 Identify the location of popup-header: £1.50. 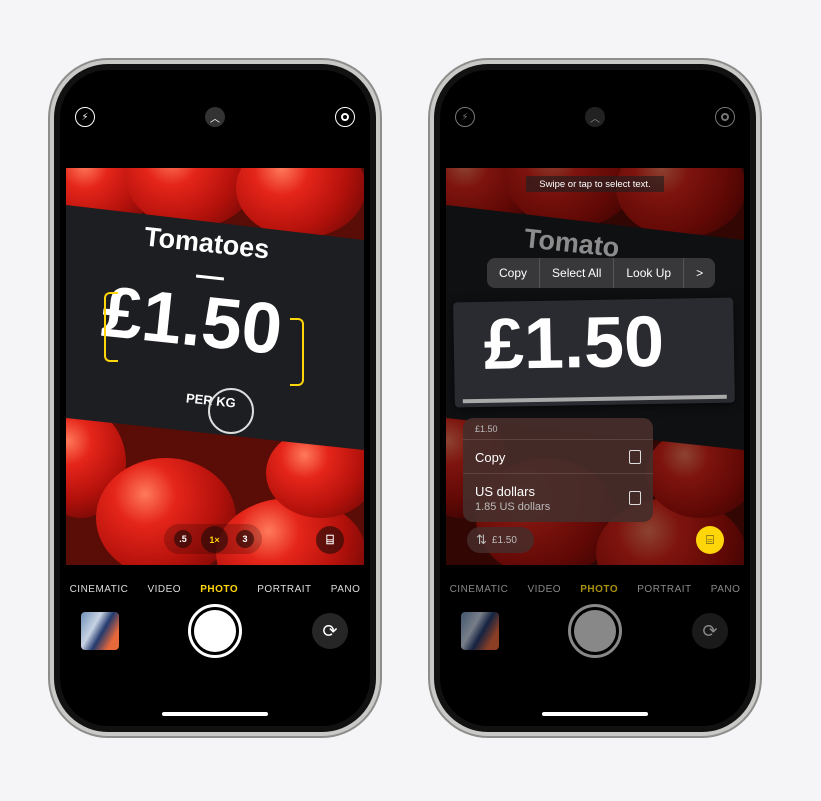
(486, 429).